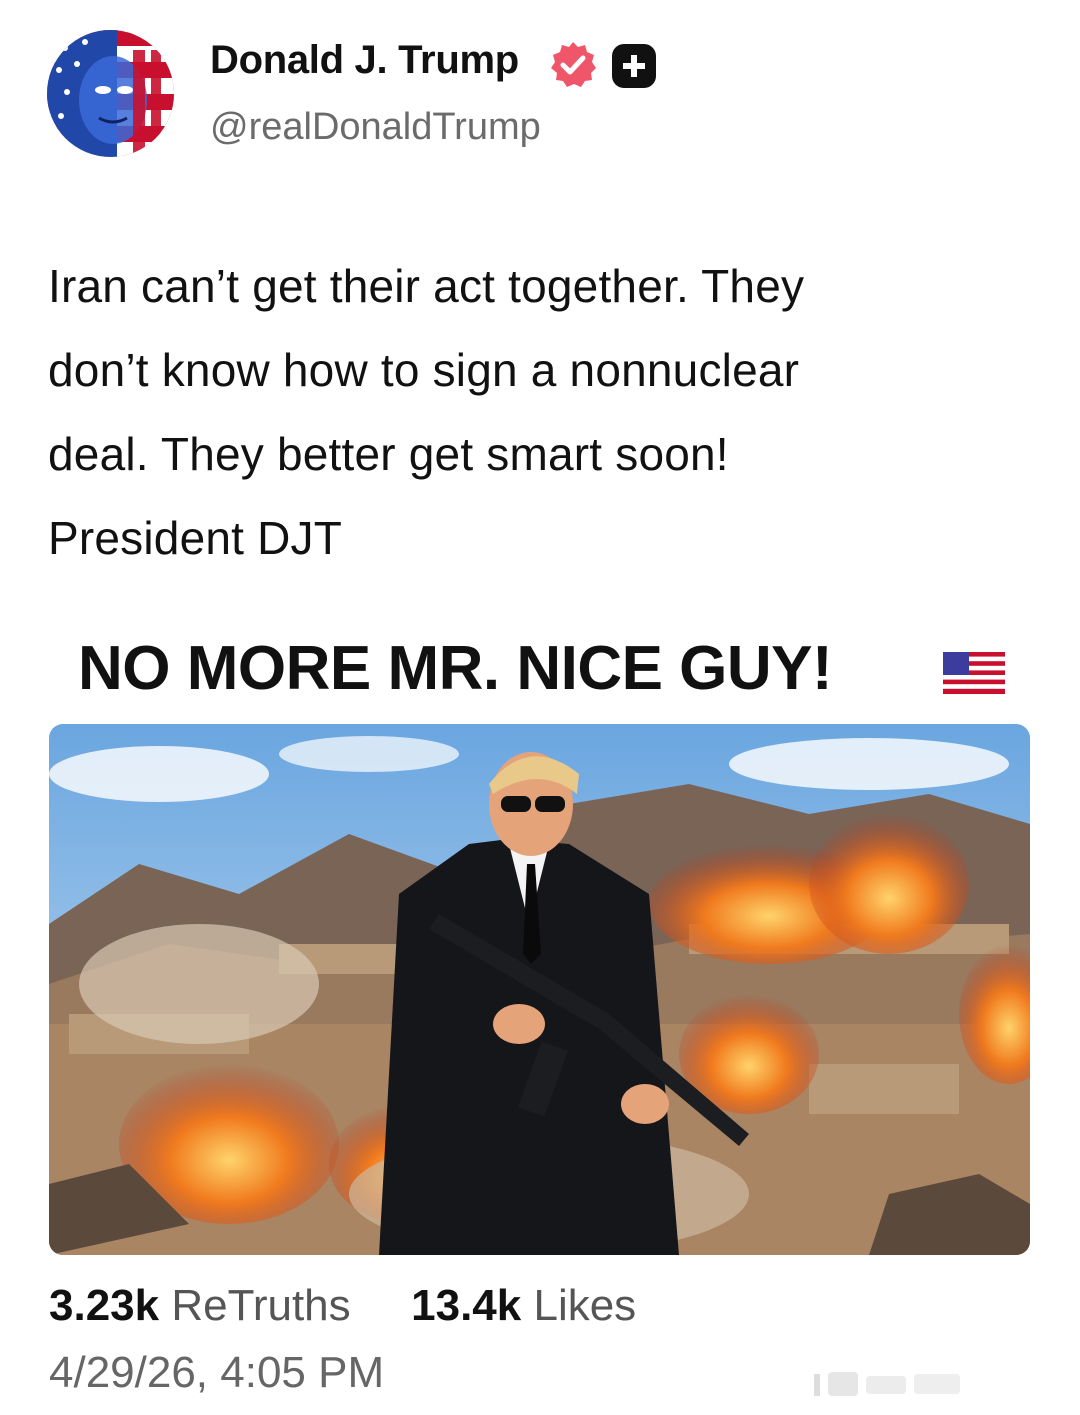 Image resolution: width=1080 pixels, height=1415 pixels. What do you see at coordinates (110, 93) in the screenshot?
I see `avatar` at bounding box center [110, 93].